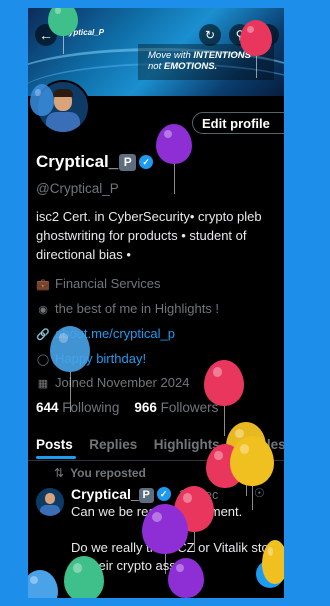 Image resolution: width=330 pixels, height=606 pixels. Describe the element at coordinates (77, 188) in the screenshot. I see `user-handle: @Cryptical_P` at that location.